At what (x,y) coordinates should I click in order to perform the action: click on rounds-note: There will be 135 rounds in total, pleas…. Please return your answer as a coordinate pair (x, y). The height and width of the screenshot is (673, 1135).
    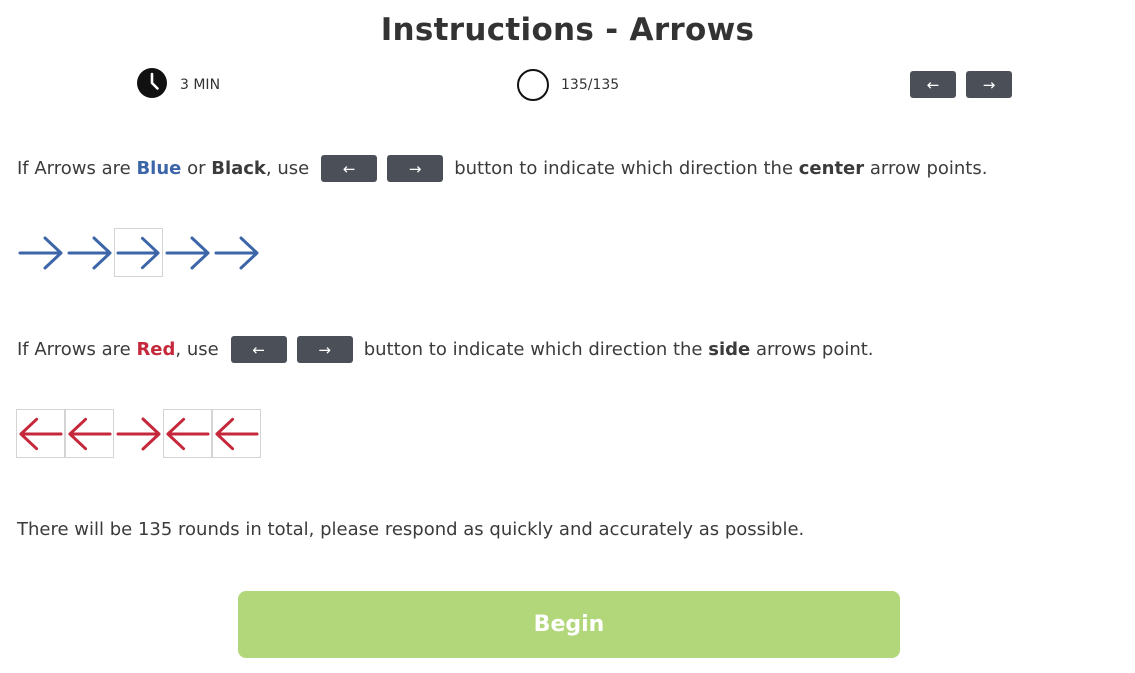
    Looking at the image, I should click on (411, 529).